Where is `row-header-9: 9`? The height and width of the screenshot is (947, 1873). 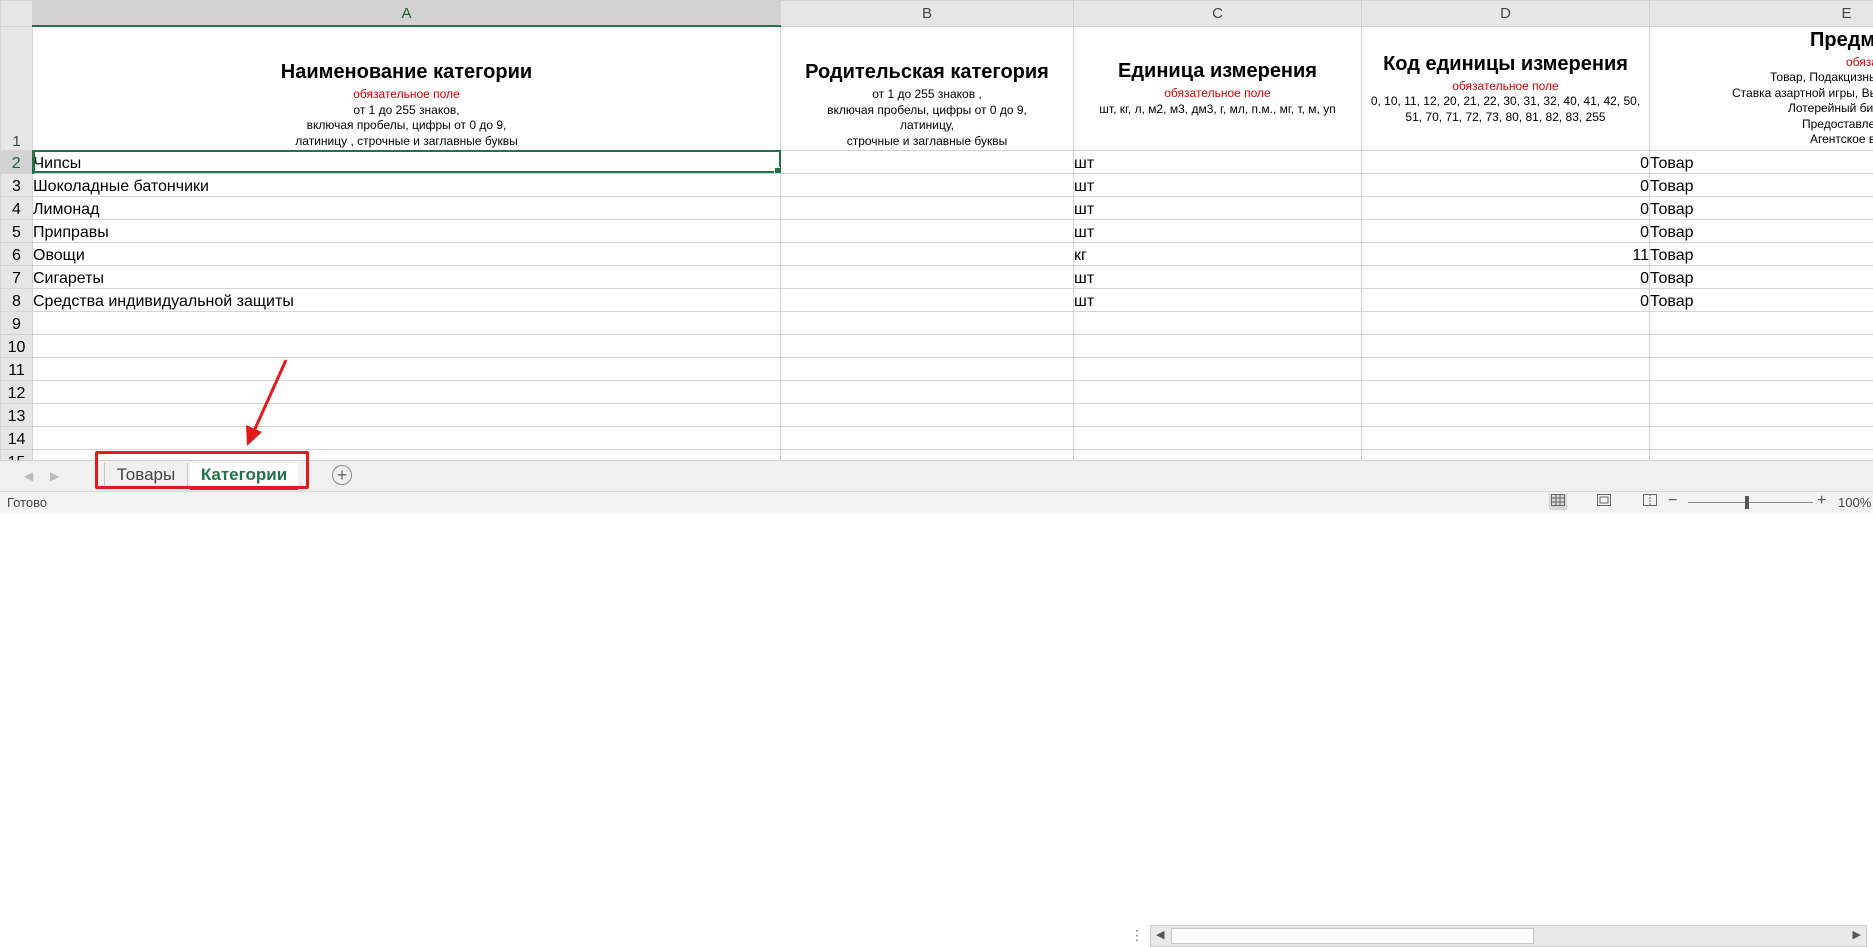 row-header-9: 9 is located at coordinates (17, 322).